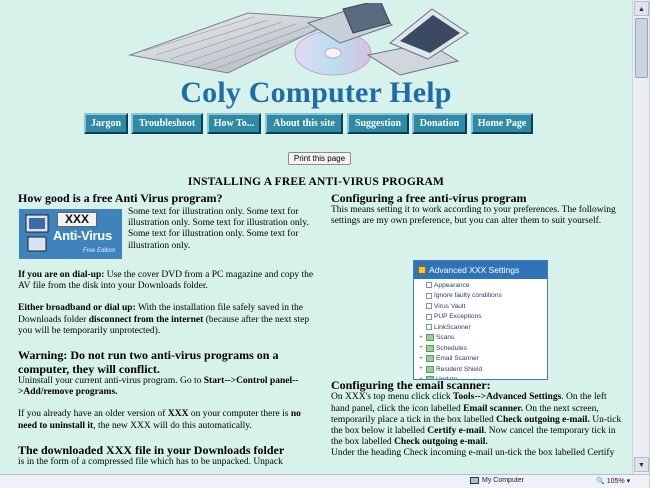 Image resolution: width=650 pixels, height=488 pixels. Describe the element at coordinates (304, 123) in the screenshot. I see `nav-about: About this site` at that location.